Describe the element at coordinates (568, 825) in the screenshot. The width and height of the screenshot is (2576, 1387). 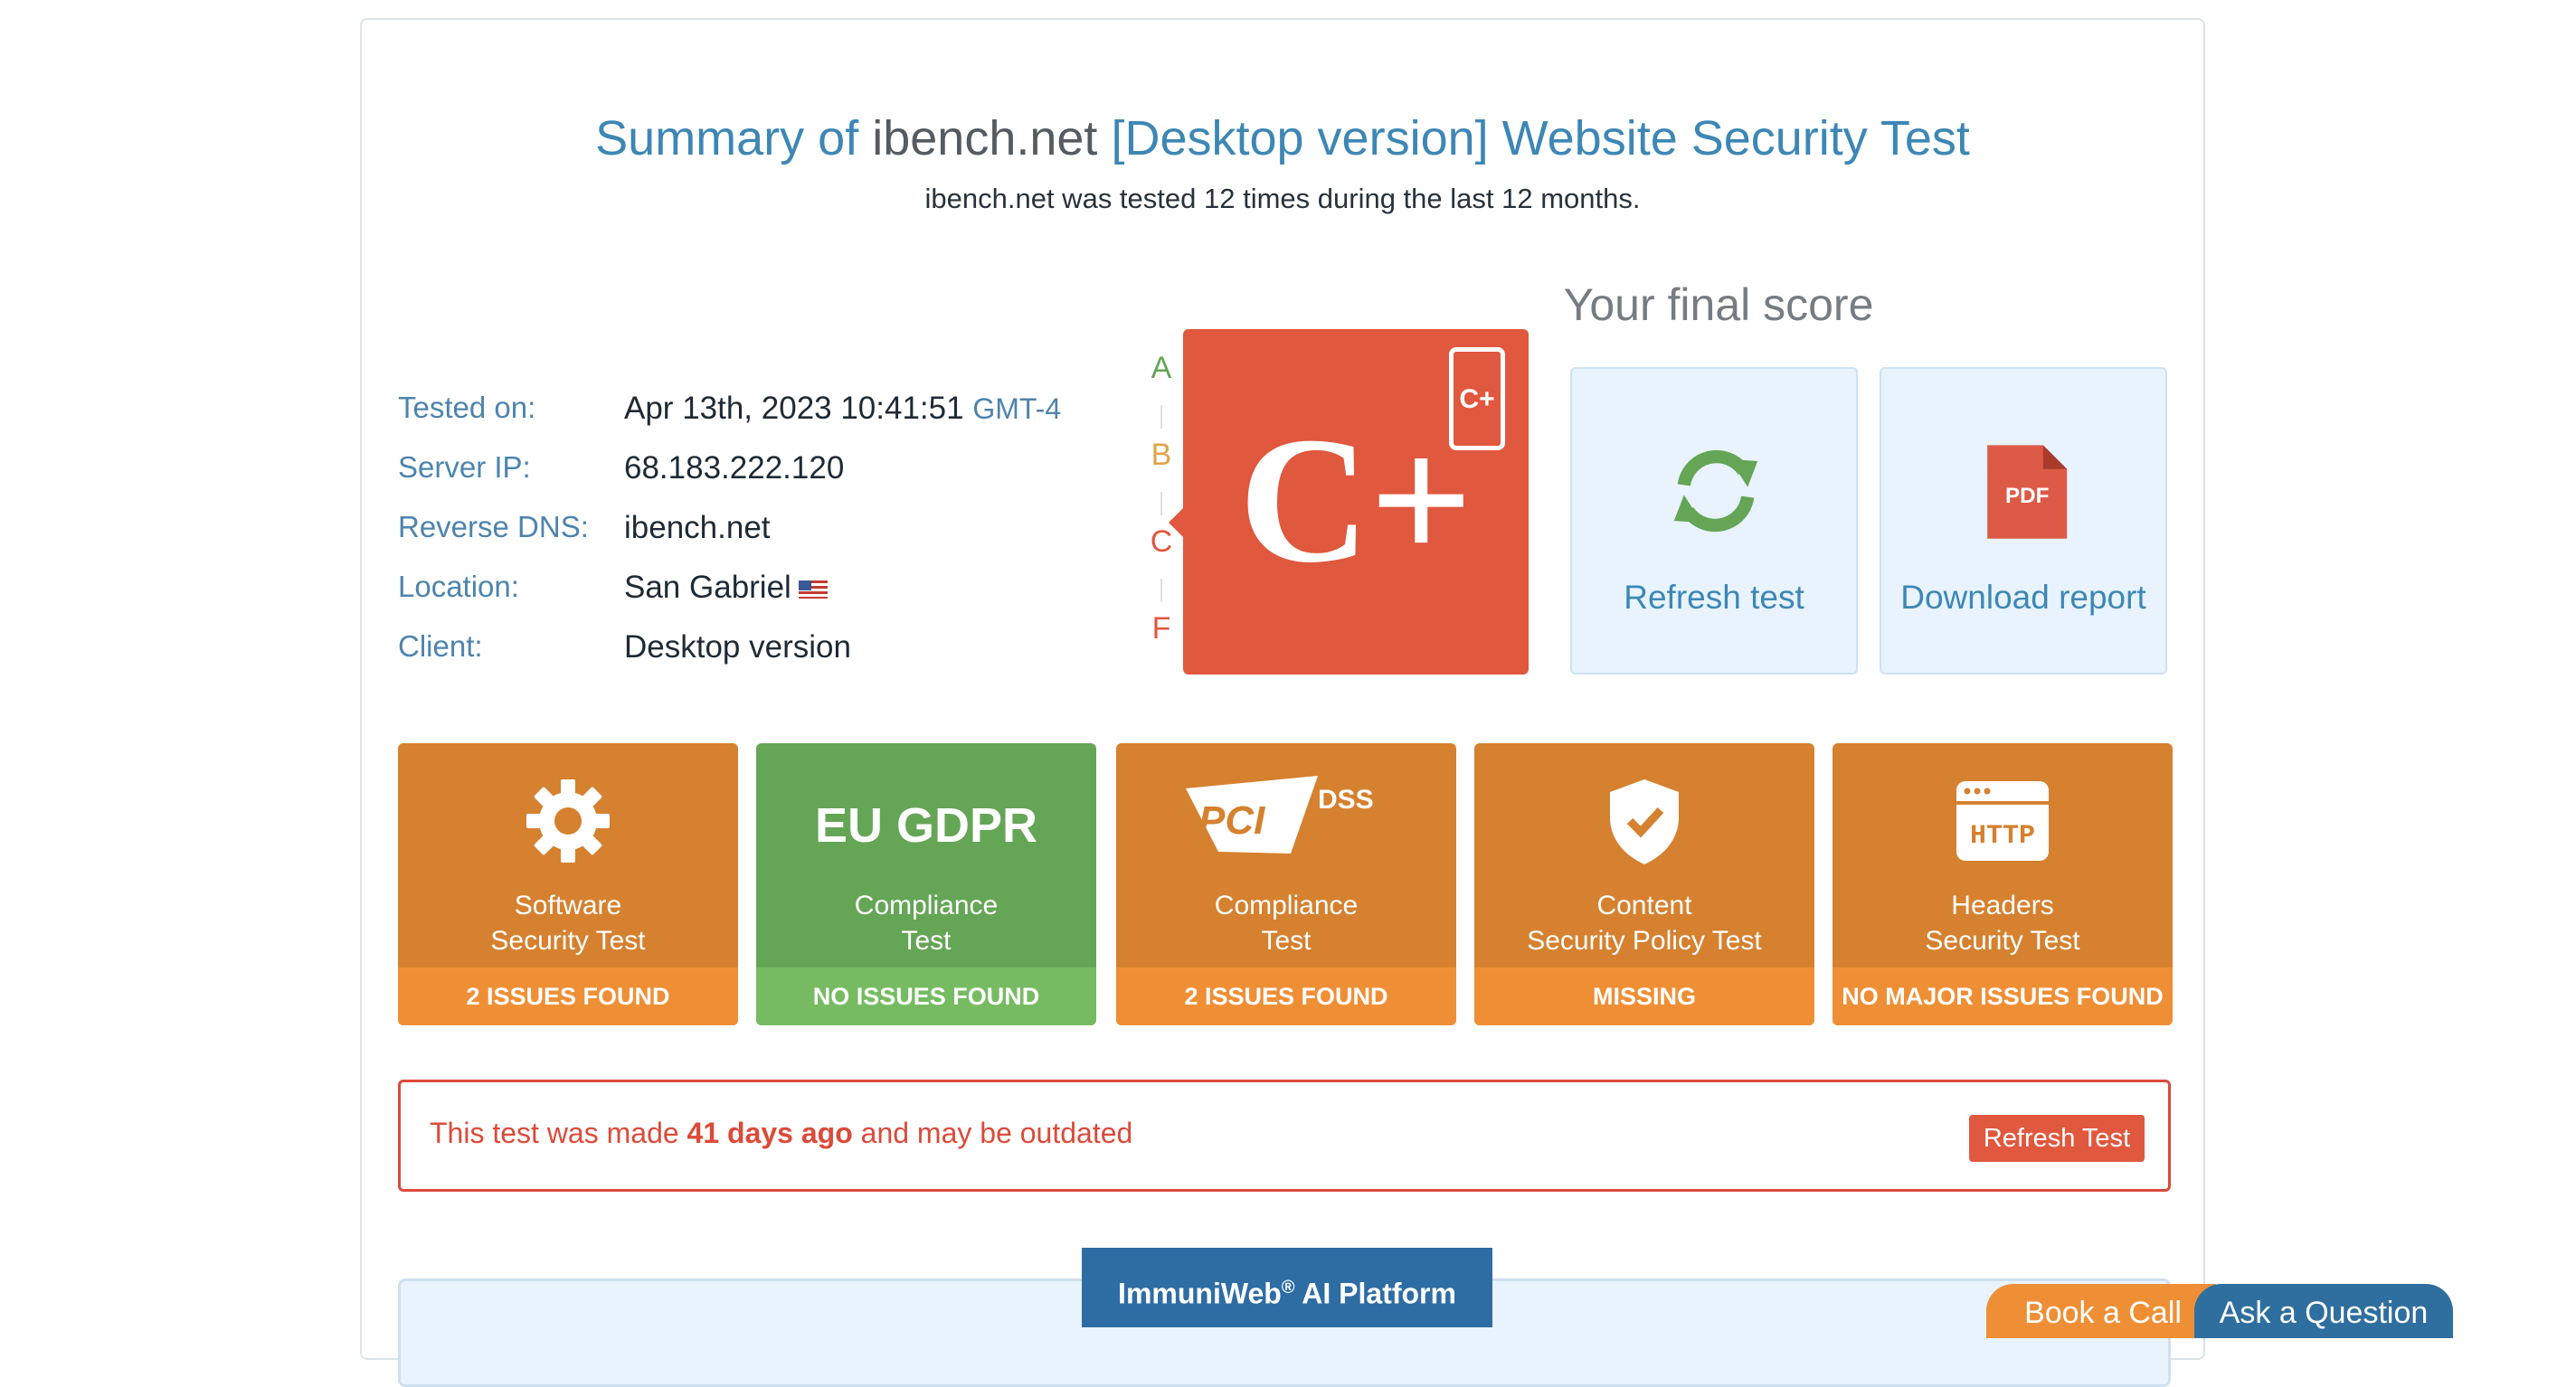
I see `gear-icon` at that location.